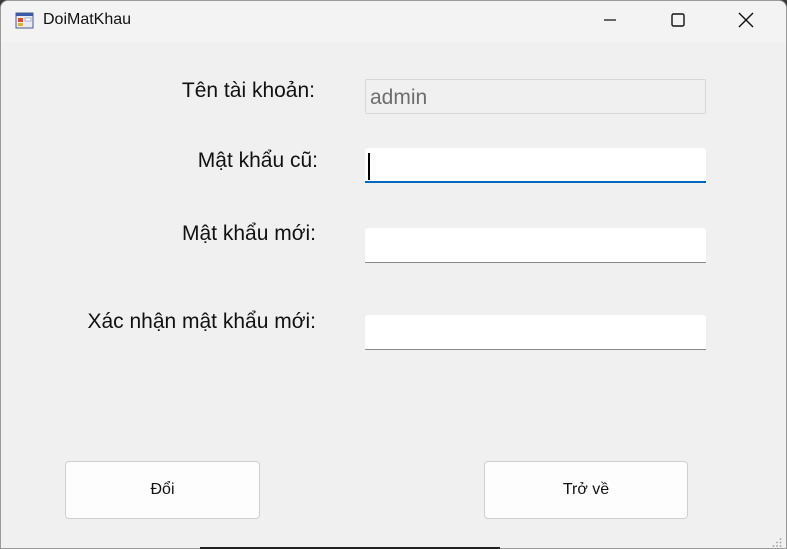 This screenshot has width=787, height=549. Describe the element at coordinates (257, 160) in the screenshot. I see `old-password-label: Mật khẩu cũ:` at that location.